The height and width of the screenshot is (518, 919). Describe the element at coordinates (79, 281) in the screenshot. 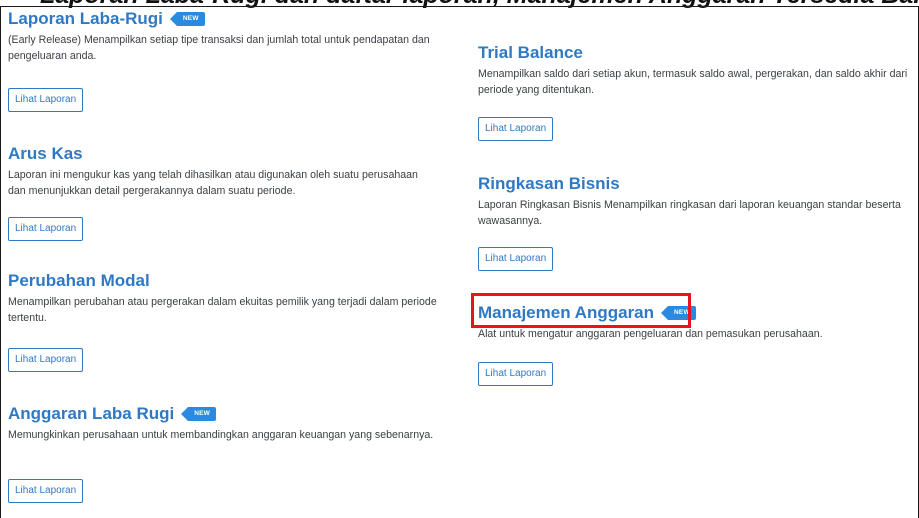

I see `report-title-text: Perubahan Modal` at that location.